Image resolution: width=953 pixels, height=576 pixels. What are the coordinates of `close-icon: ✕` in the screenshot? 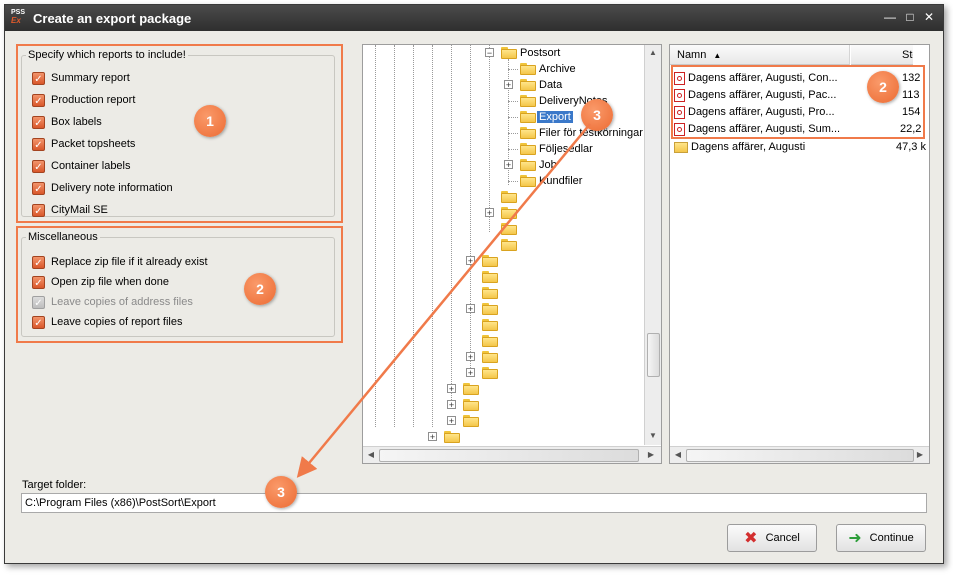 It's located at (929, 17).